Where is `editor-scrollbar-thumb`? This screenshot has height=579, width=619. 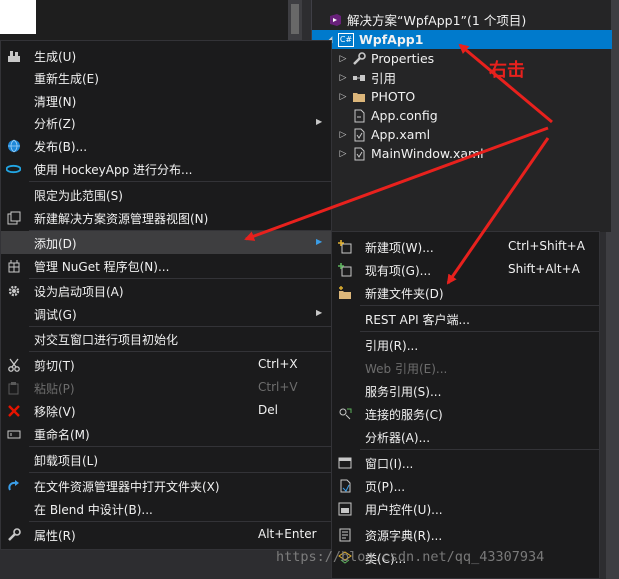 editor-scrollbar-thumb is located at coordinates (295, 19).